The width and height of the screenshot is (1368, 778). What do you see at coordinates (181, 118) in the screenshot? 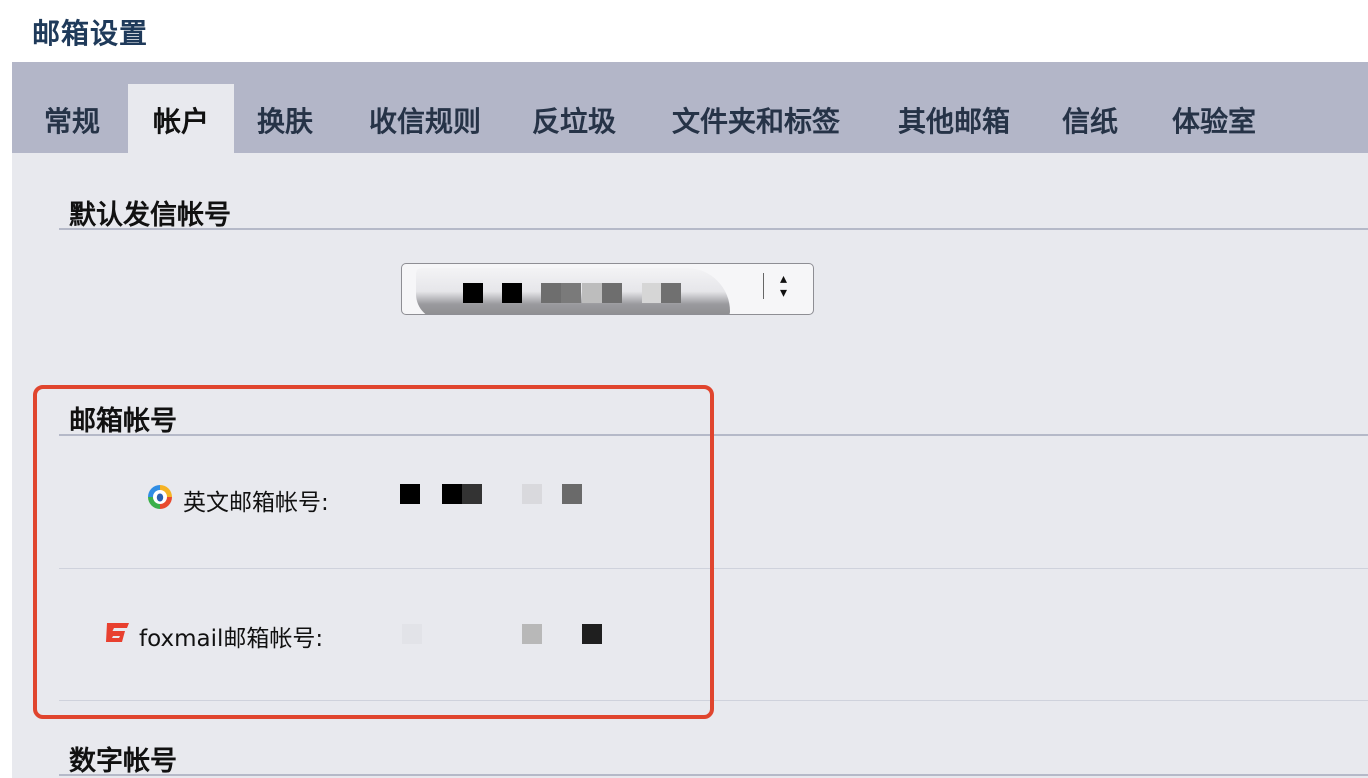
I see `tab-account: 帐户` at bounding box center [181, 118].